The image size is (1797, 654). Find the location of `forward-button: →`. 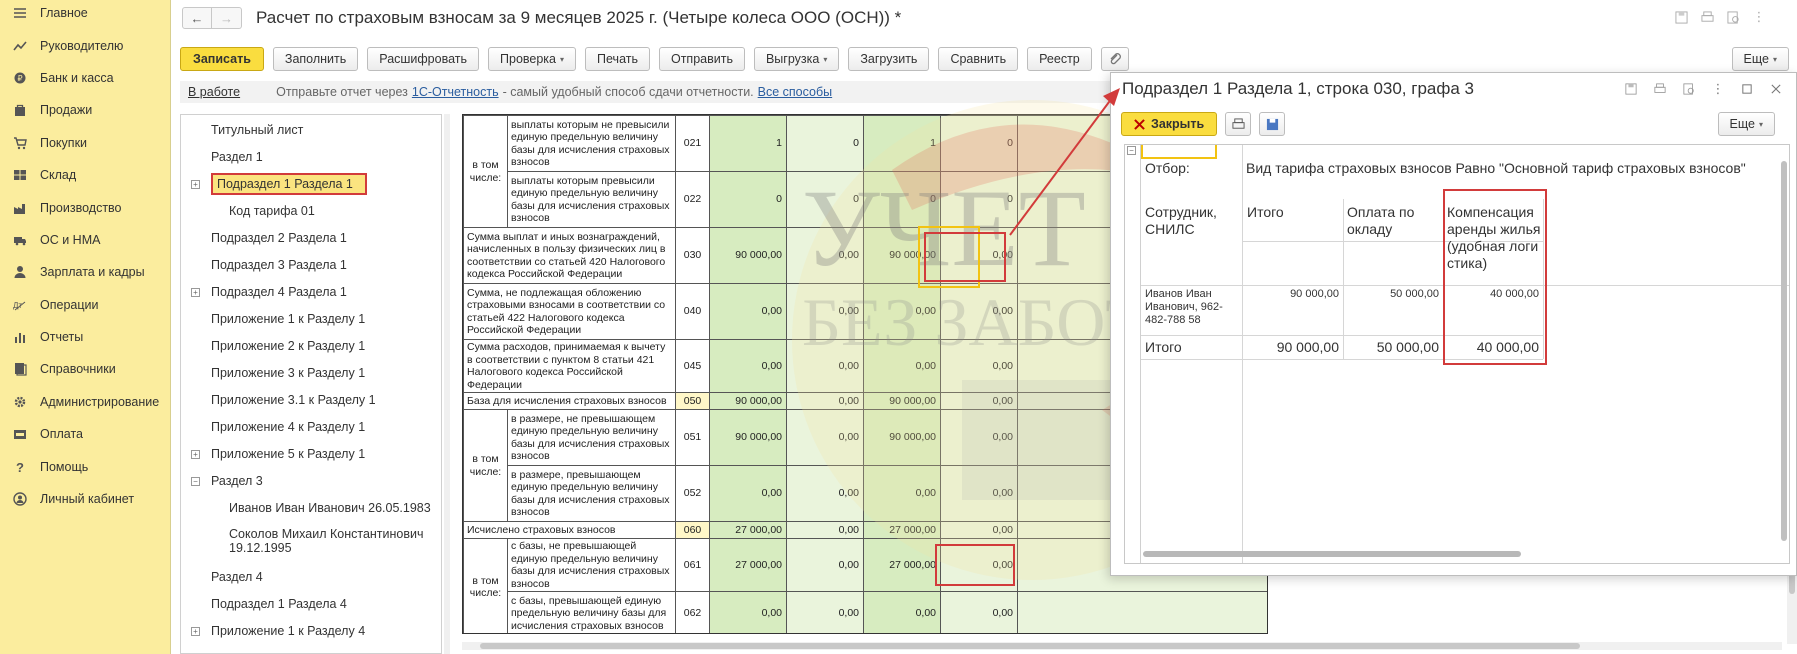

forward-button: → is located at coordinates (227, 18).